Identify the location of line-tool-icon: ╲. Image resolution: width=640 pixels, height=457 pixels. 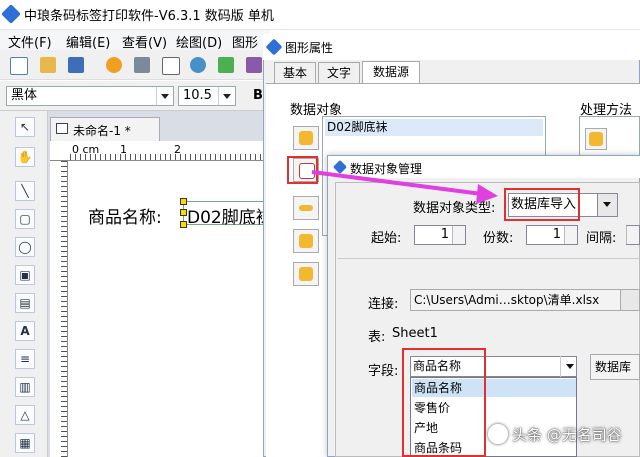
(25, 191).